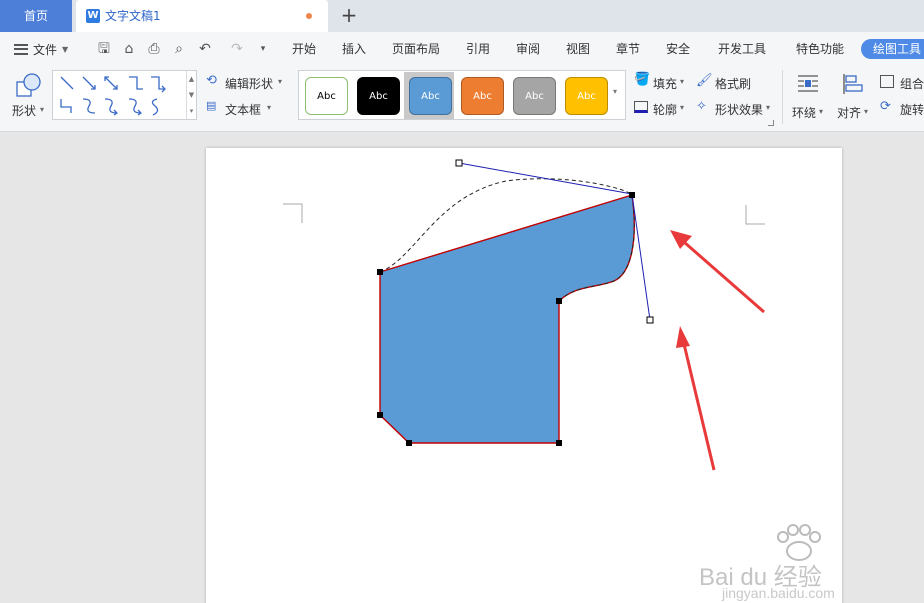 Image resolution: width=924 pixels, height=603 pixels. What do you see at coordinates (65, 49) in the screenshot?
I see `chevron-down-icon: ▼` at bounding box center [65, 49].